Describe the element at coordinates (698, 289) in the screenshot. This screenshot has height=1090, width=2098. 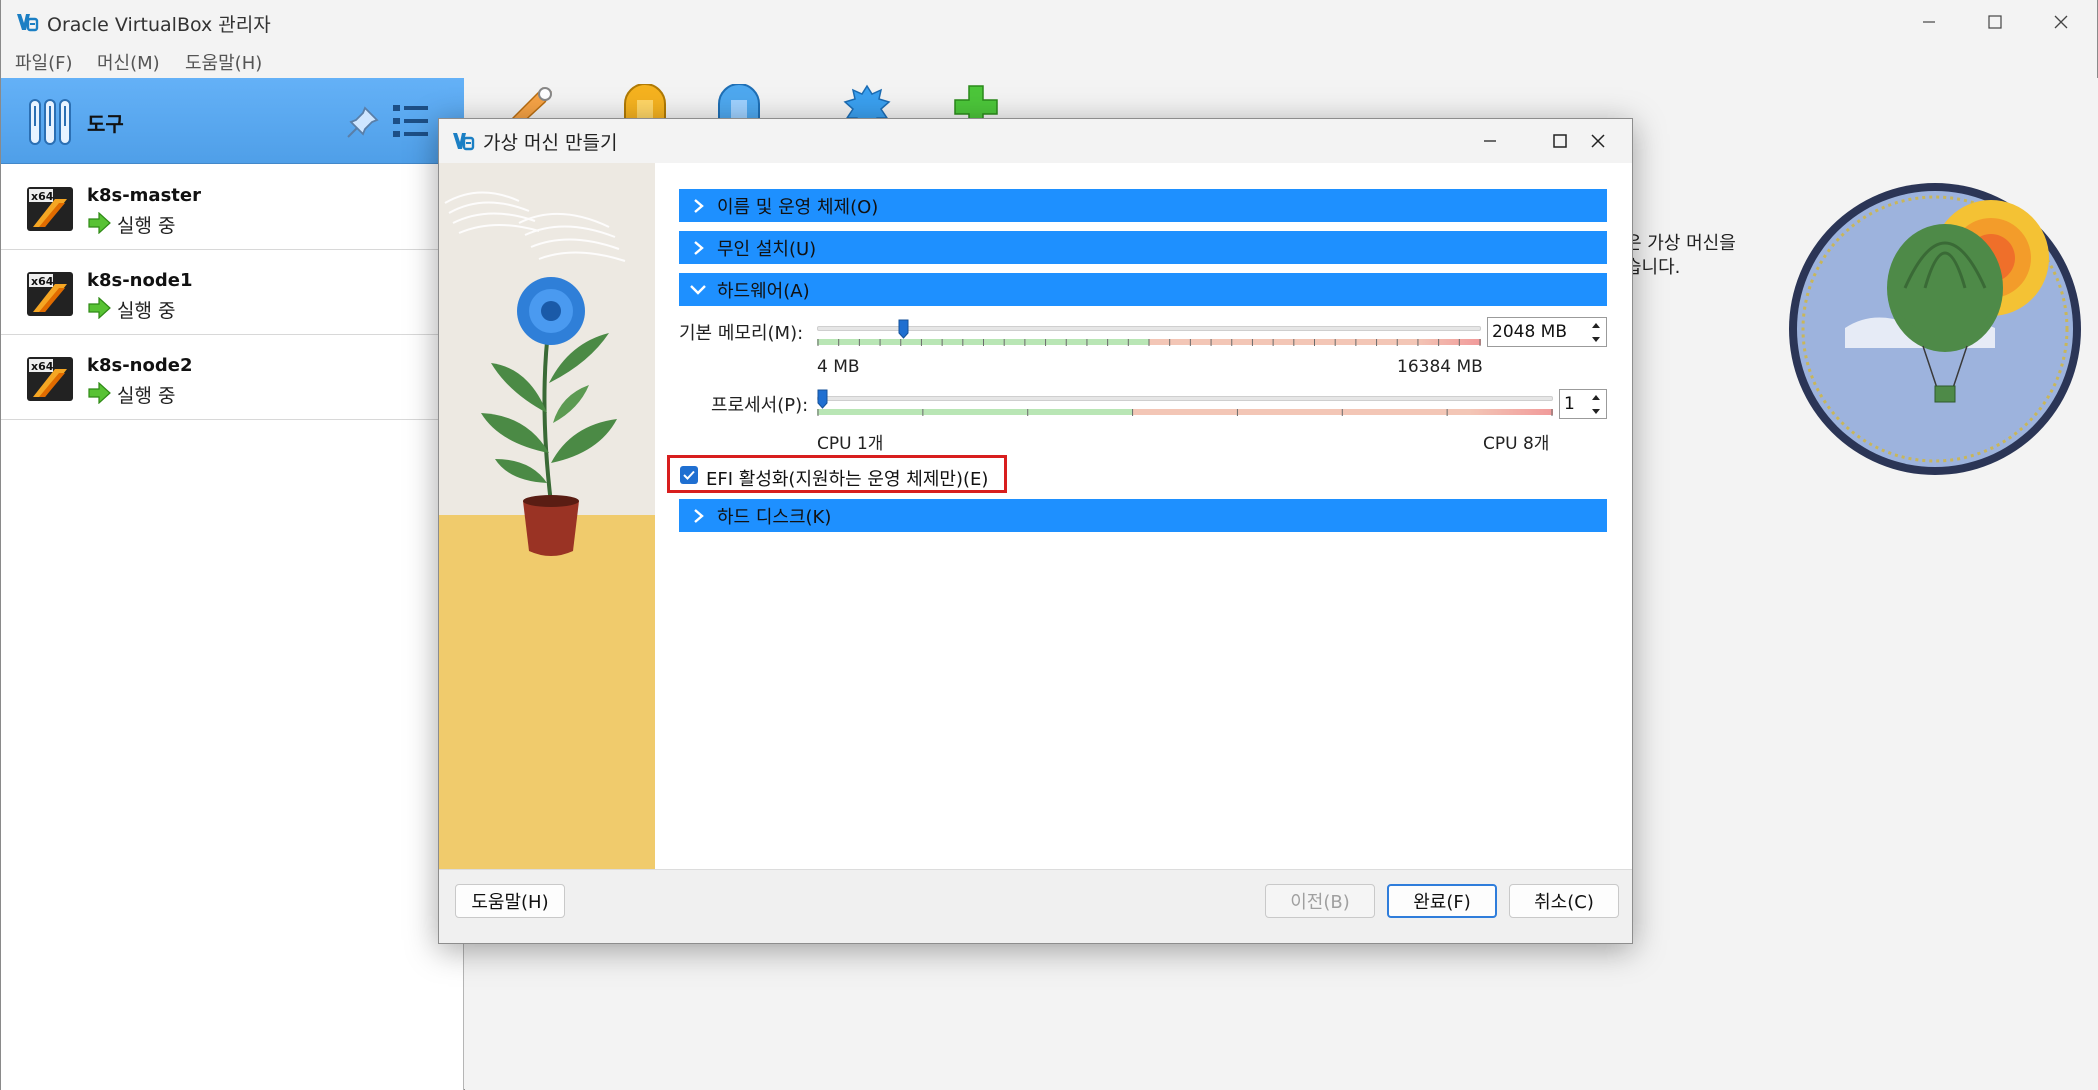
I see `chevron-down-icon` at that location.